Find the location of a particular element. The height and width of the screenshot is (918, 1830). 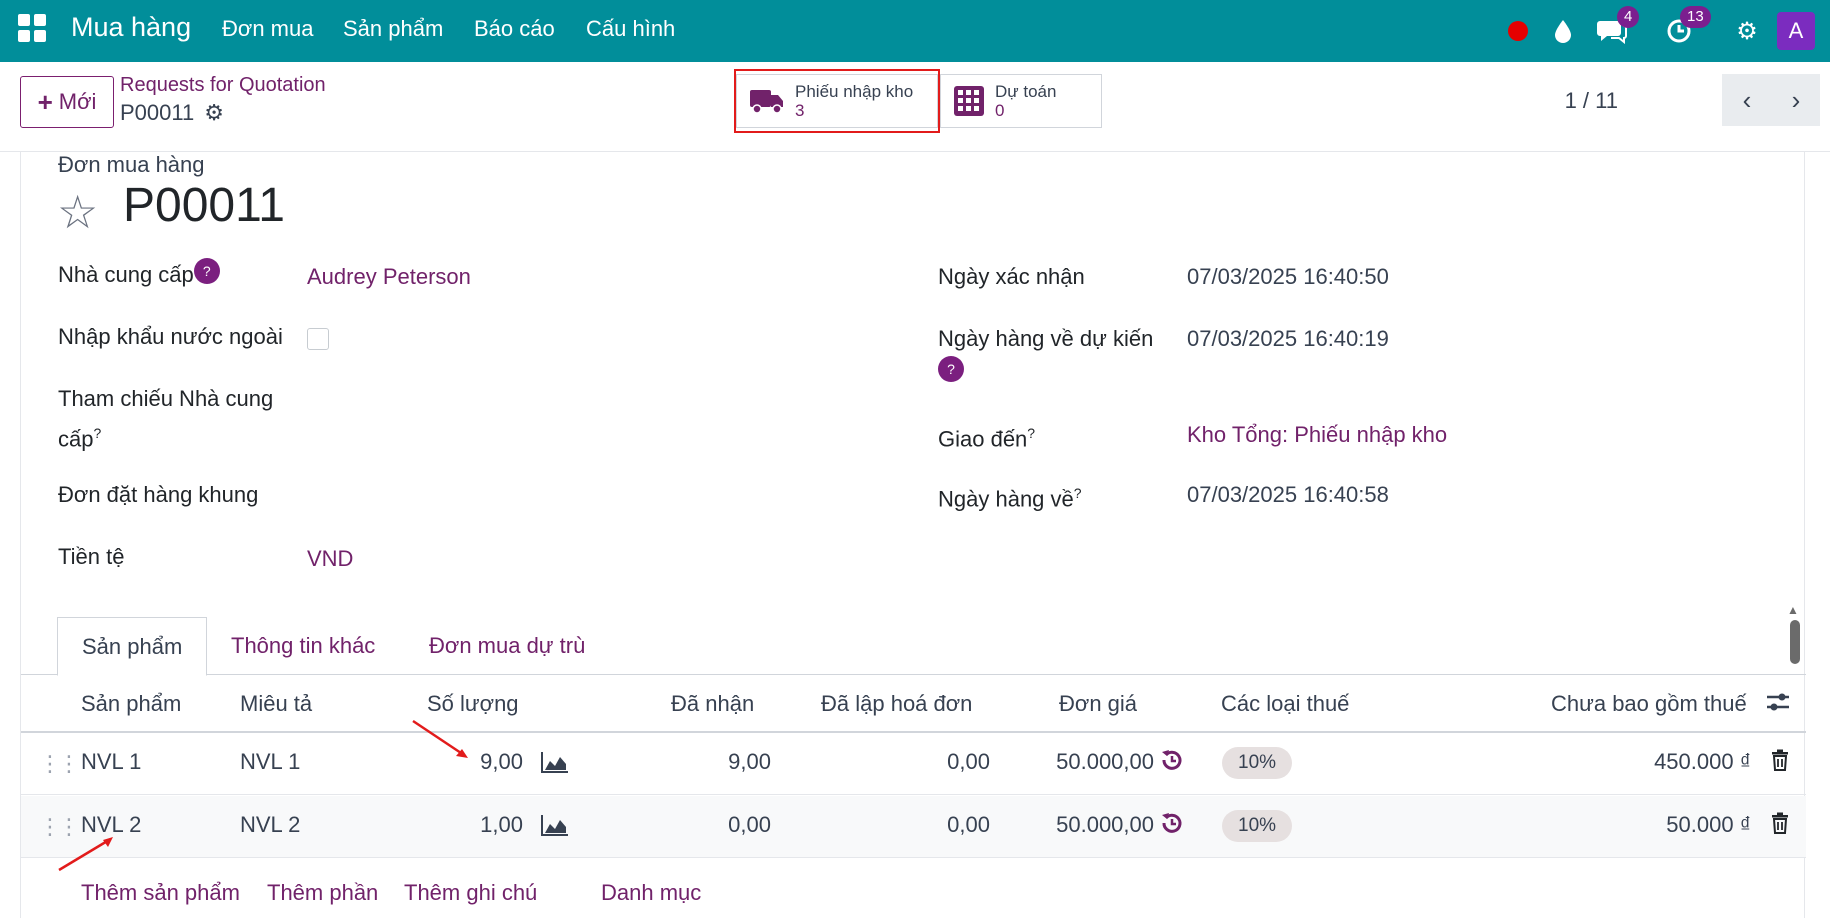

tab-requisition: Đơn mua dự trù is located at coordinates (507, 646).